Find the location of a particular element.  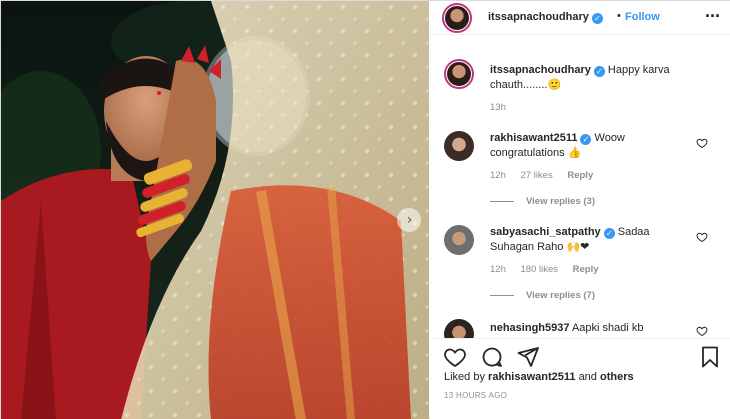

author-avatar-image is located at coordinates (457, 18).